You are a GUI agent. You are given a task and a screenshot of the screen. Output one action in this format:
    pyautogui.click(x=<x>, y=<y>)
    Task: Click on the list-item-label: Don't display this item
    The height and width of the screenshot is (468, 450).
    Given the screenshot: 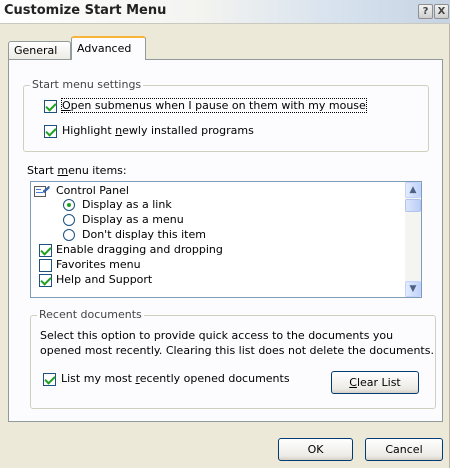 What is the action you would take?
    pyautogui.click(x=144, y=234)
    